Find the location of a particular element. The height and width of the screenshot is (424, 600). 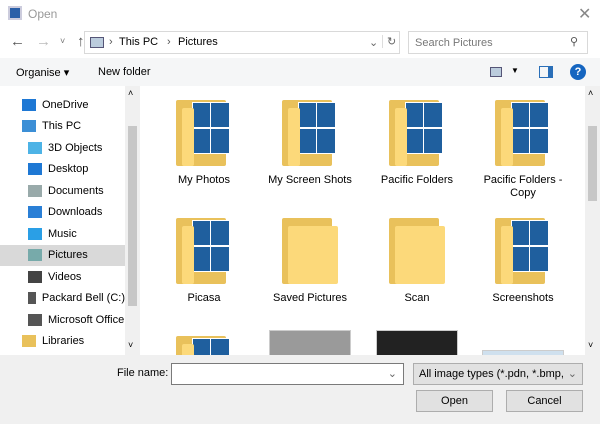

item-label: Pacific Folders is located at coordinates (417, 180).